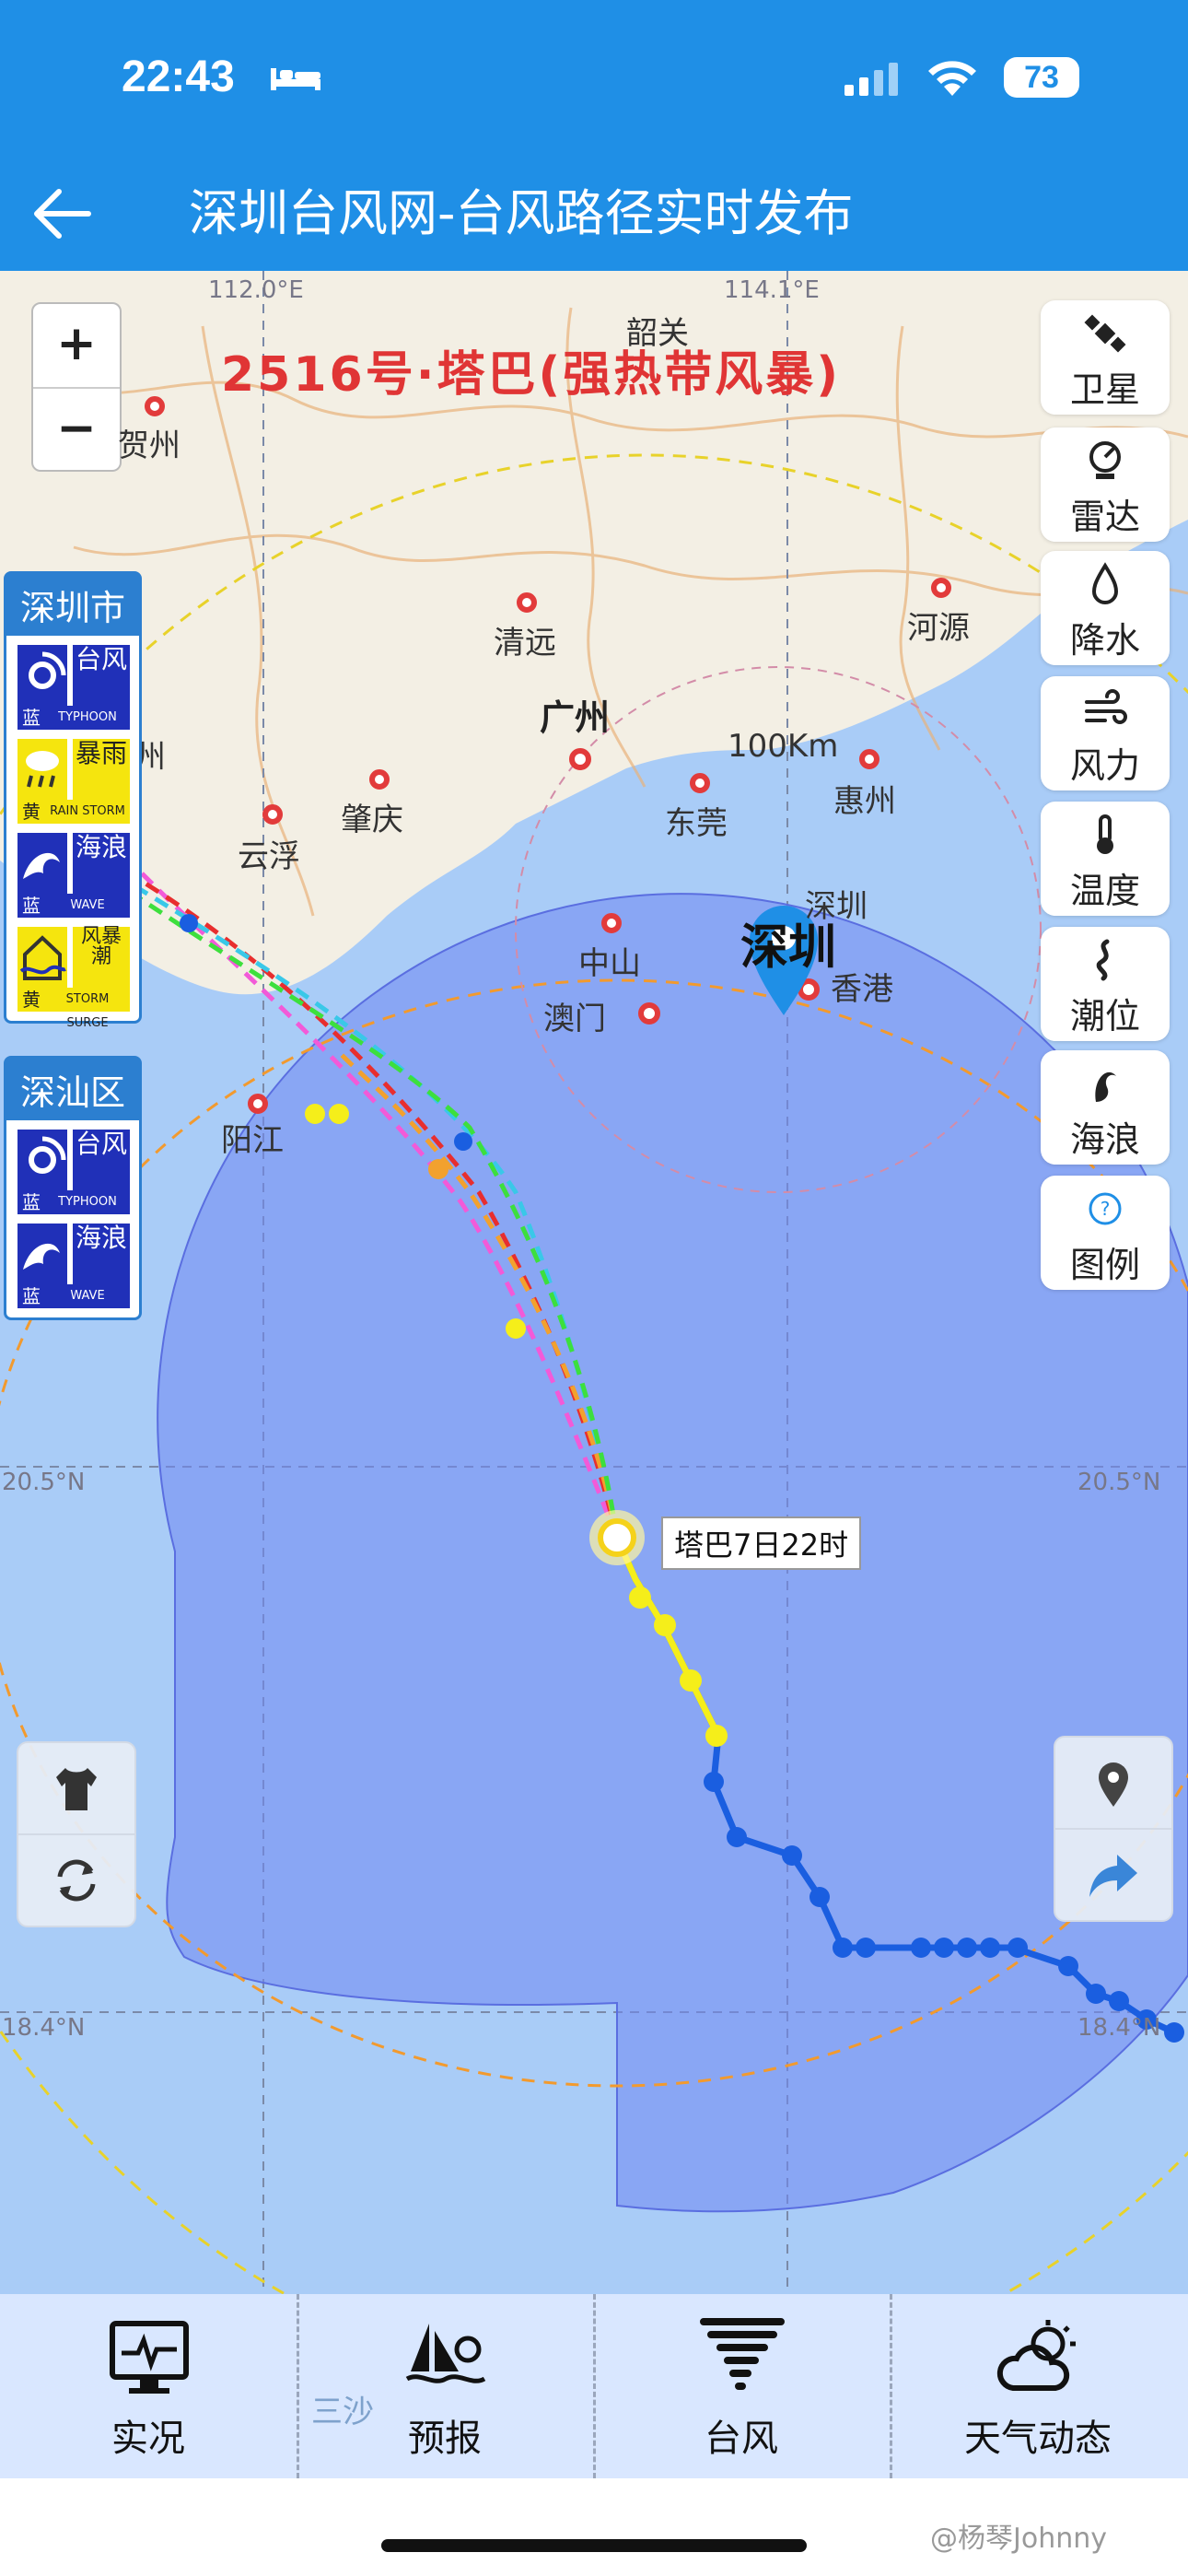 This screenshot has height=2576, width=1188. I want to click on refresh-icon, so click(76, 1880).